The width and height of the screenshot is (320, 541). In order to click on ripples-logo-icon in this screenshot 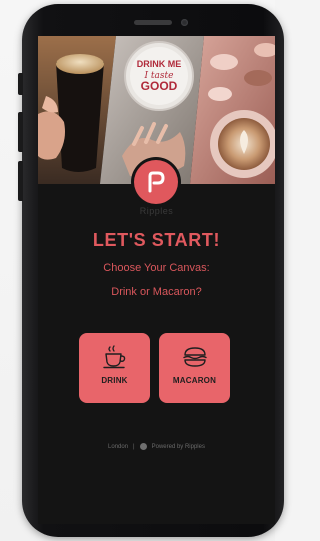, I will do `click(156, 182)`.